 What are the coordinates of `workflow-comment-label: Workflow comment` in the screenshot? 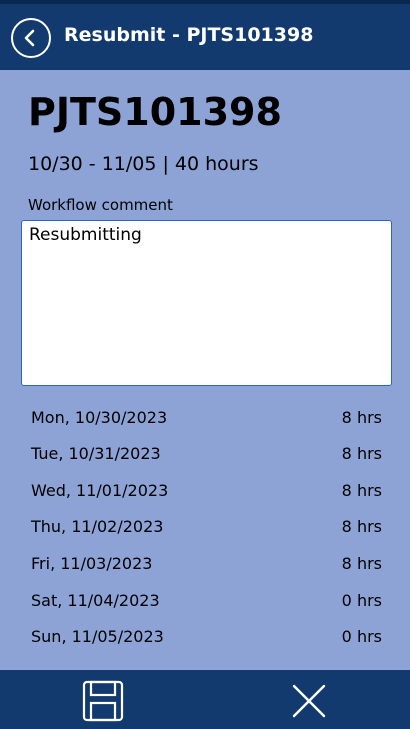 It's located at (100, 205).